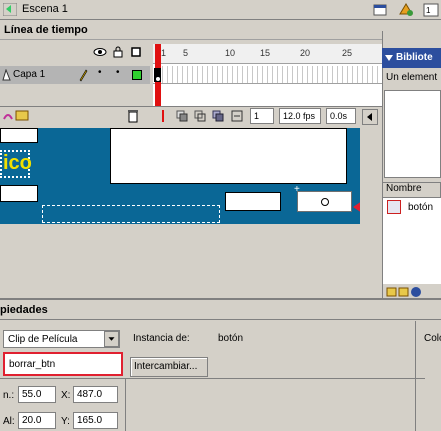 This screenshot has height=431, width=441. What do you see at coordinates (65, 421) in the screenshot?
I see `y-label: Y:` at bounding box center [65, 421].